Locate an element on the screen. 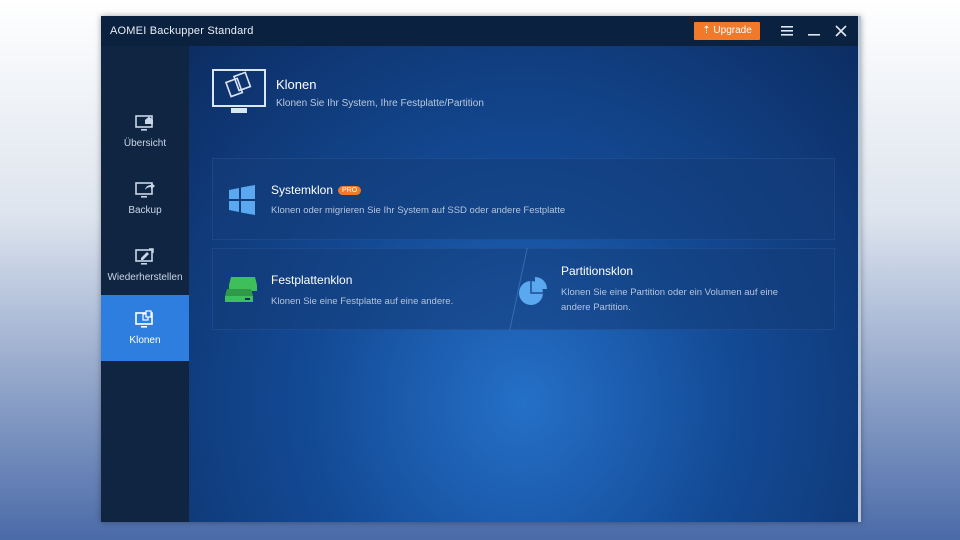  sidebar-item-restore: Wiederherstellen is located at coordinates (145, 265).